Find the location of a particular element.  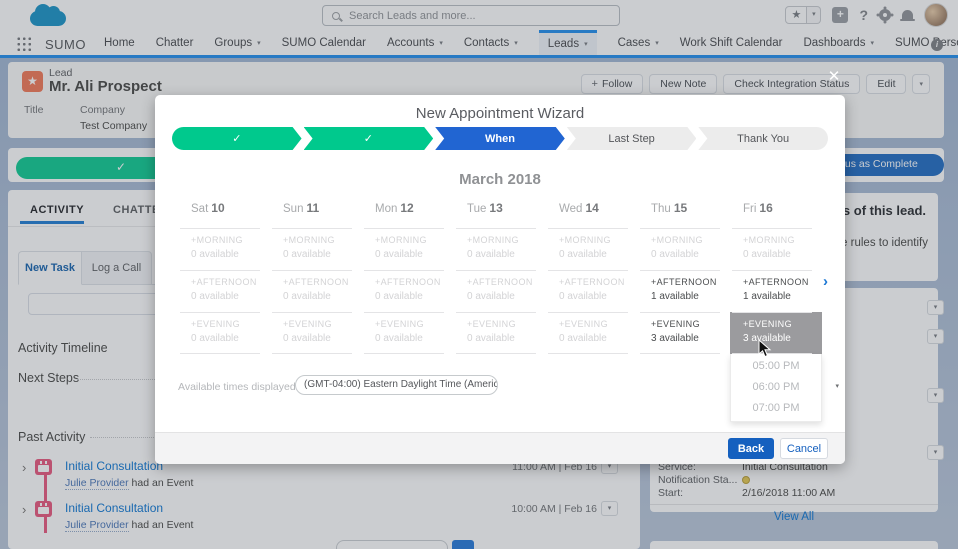

slot-evening-mon-12: +EVENING 0 available is located at coordinates (408, 333).